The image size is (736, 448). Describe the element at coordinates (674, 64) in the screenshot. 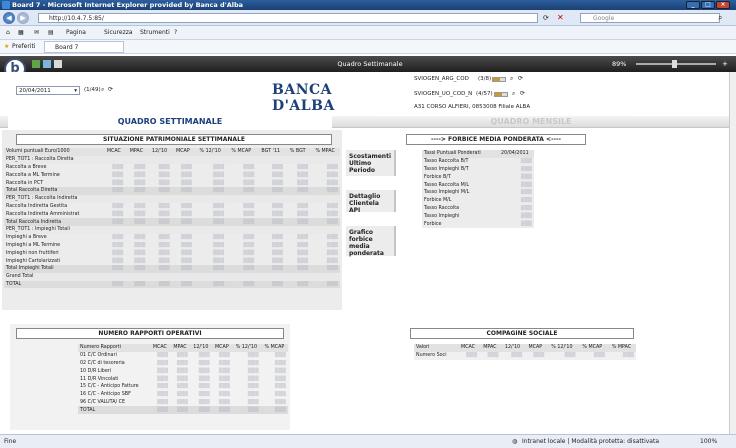

I see `zoom-slider-handle` at that location.